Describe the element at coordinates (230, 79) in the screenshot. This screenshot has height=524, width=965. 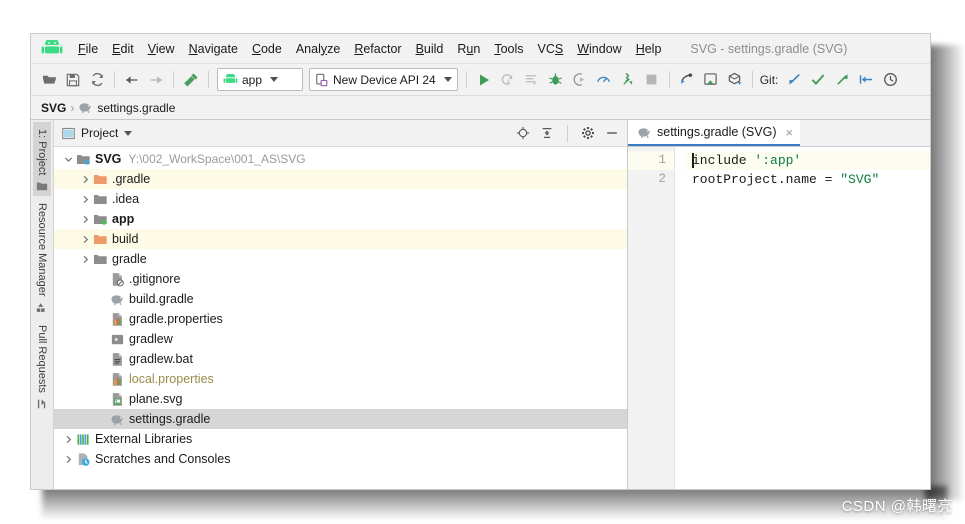
I see `android-module-icon` at that location.